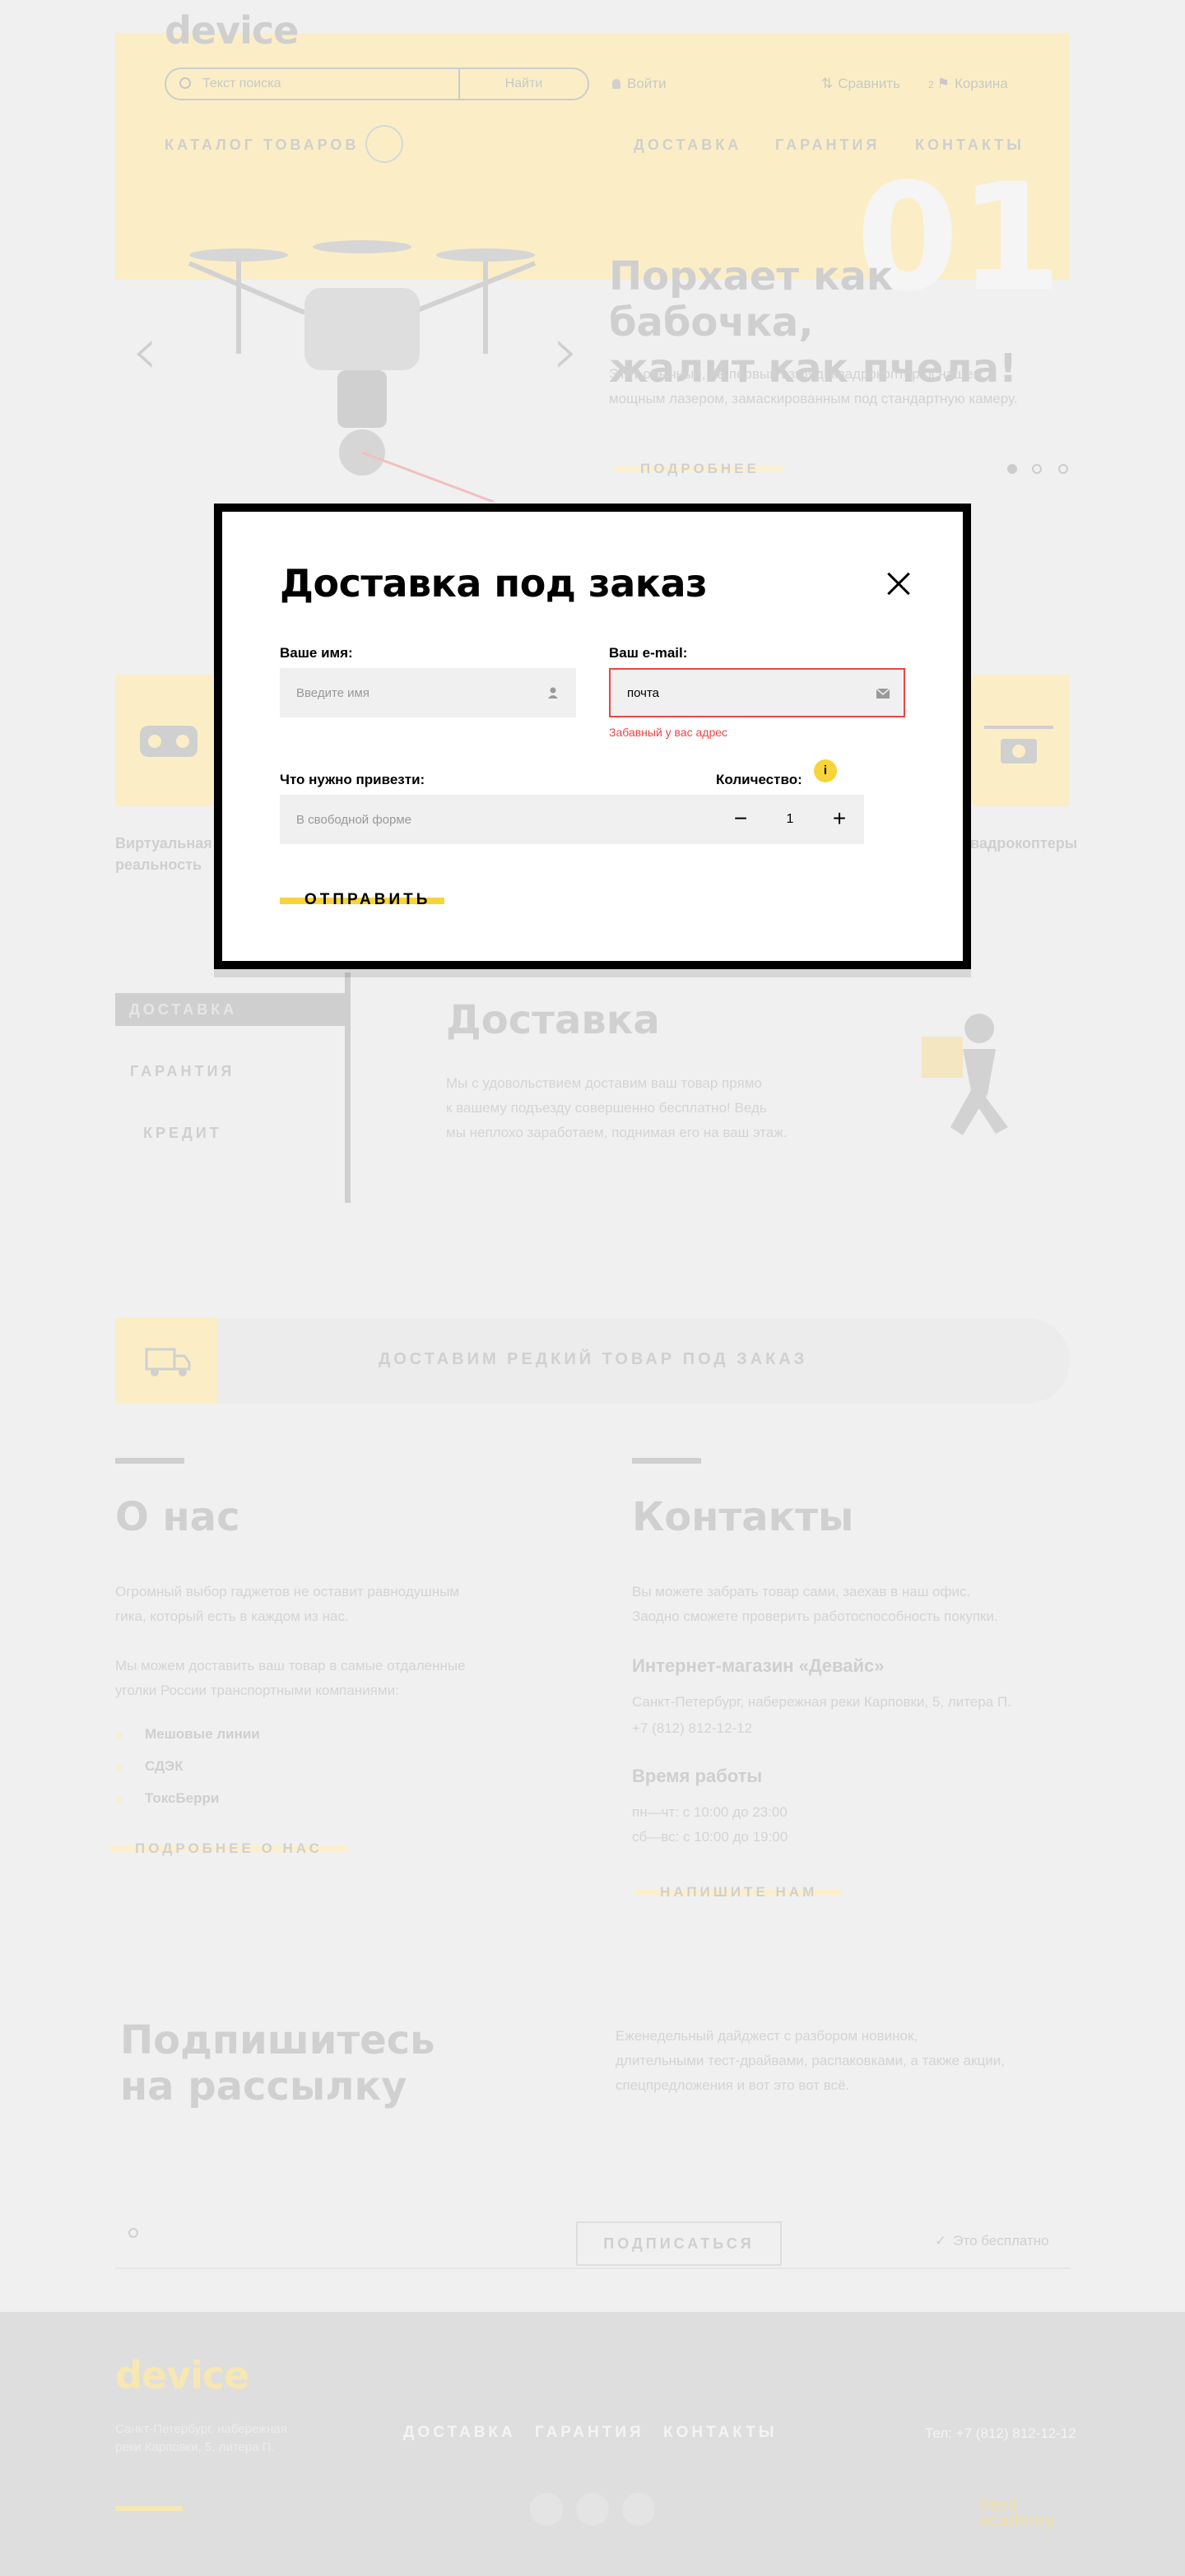 The height and width of the screenshot is (2576, 1185). What do you see at coordinates (1001, 2241) in the screenshot?
I see `free-note-label: Это бесплатно` at bounding box center [1001, 2241].